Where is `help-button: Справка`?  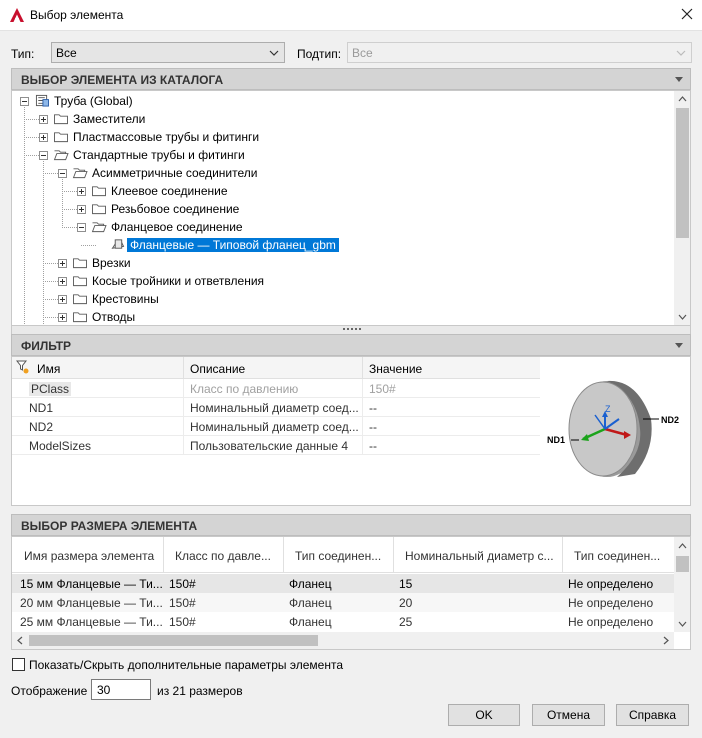 help-button: Справка is located at coordinates (652, 715).